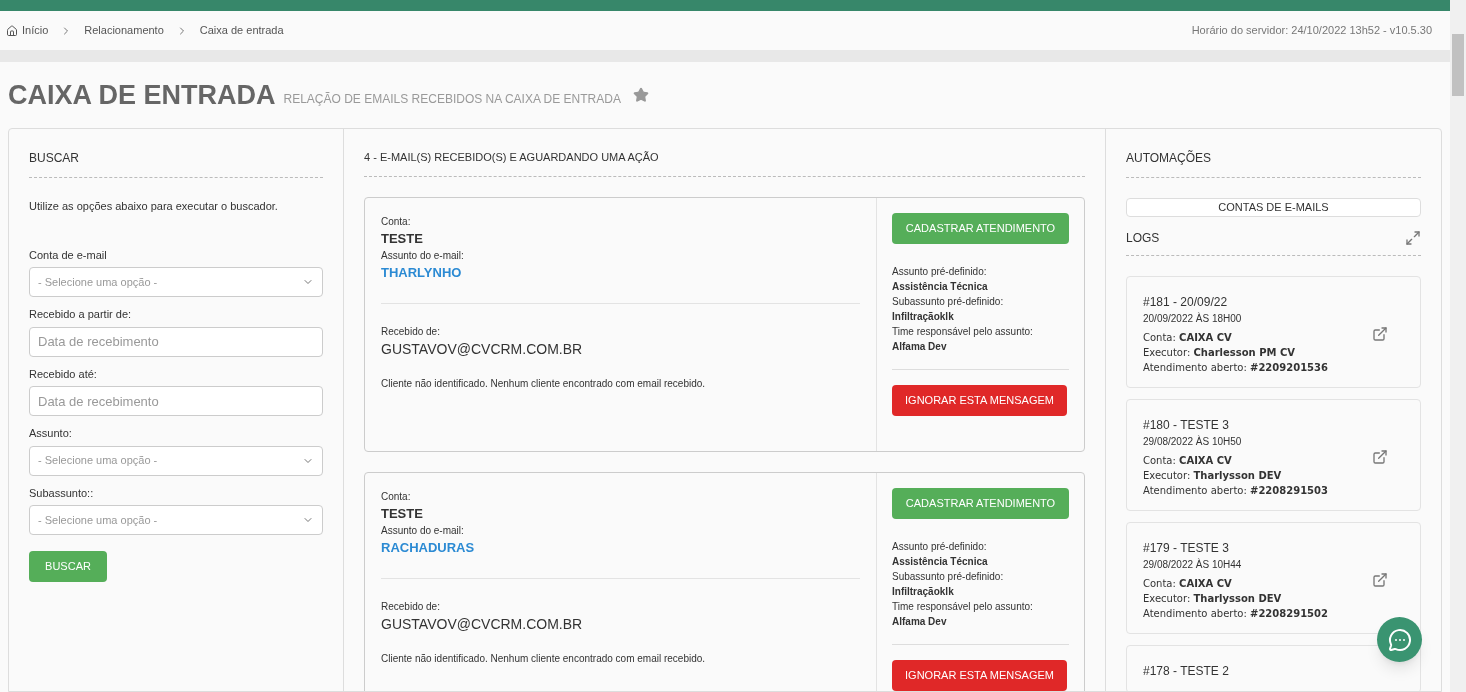  Describe the element at coordinates (1236, 613) in the screenshot. I see `log-detail: Atendimento aberto: #2208291502` at that location.